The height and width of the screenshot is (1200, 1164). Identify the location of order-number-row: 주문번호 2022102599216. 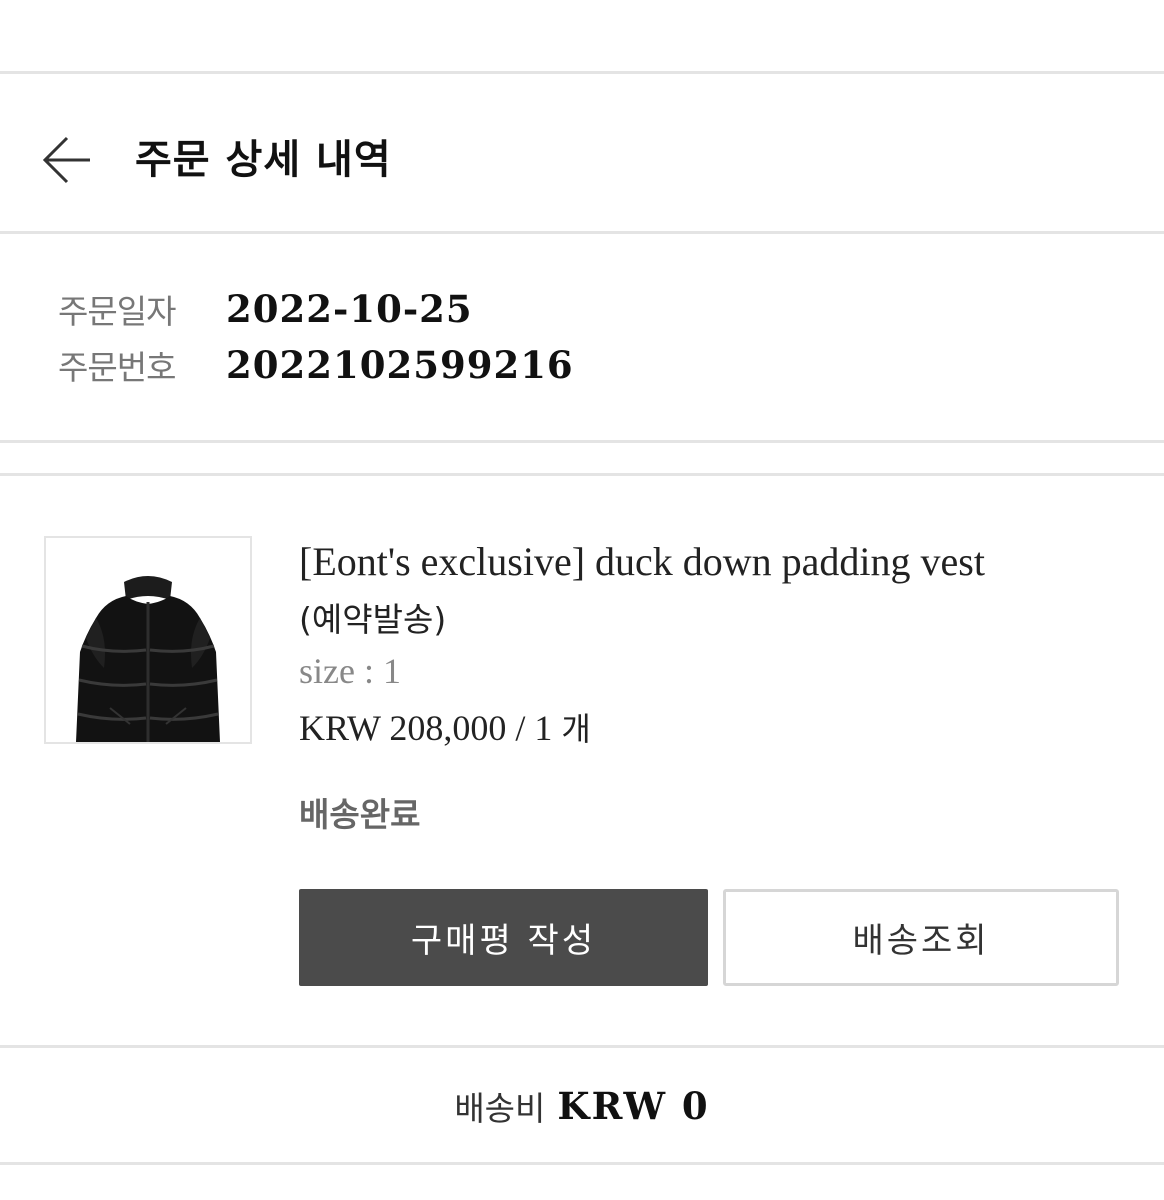
(316, 365).